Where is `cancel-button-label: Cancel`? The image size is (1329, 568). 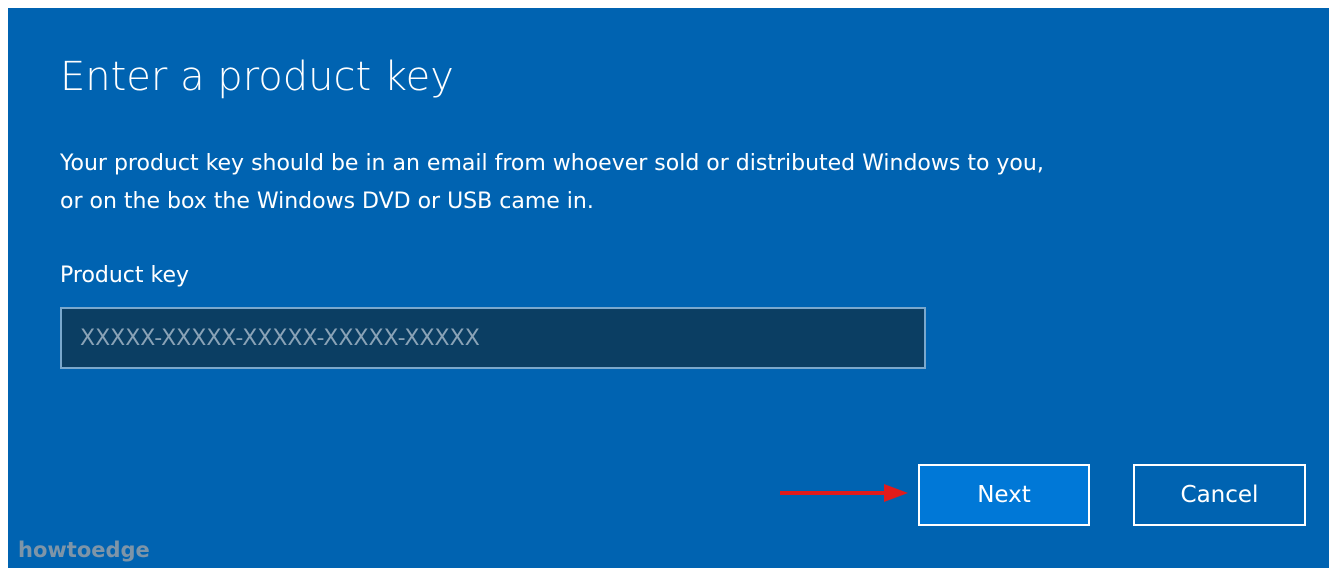
cancel-button-label: Cancel is located at coordinates (1219, 495).